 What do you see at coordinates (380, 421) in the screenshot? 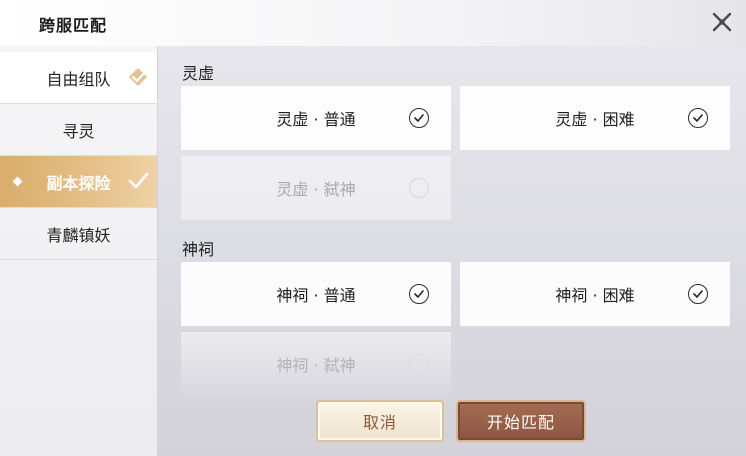
I see `cancel-button: 取消` at bounding box center [380, 421].